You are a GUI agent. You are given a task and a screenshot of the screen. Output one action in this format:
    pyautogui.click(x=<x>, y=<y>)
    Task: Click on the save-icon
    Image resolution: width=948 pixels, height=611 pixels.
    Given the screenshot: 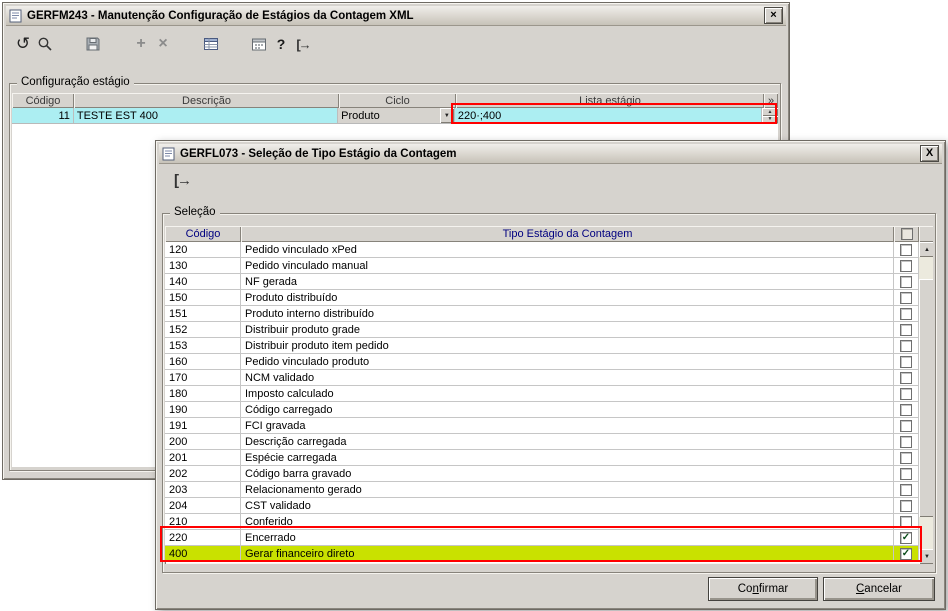 What is the action you would take?
    pyautogui.click(x=93, y=44)
    